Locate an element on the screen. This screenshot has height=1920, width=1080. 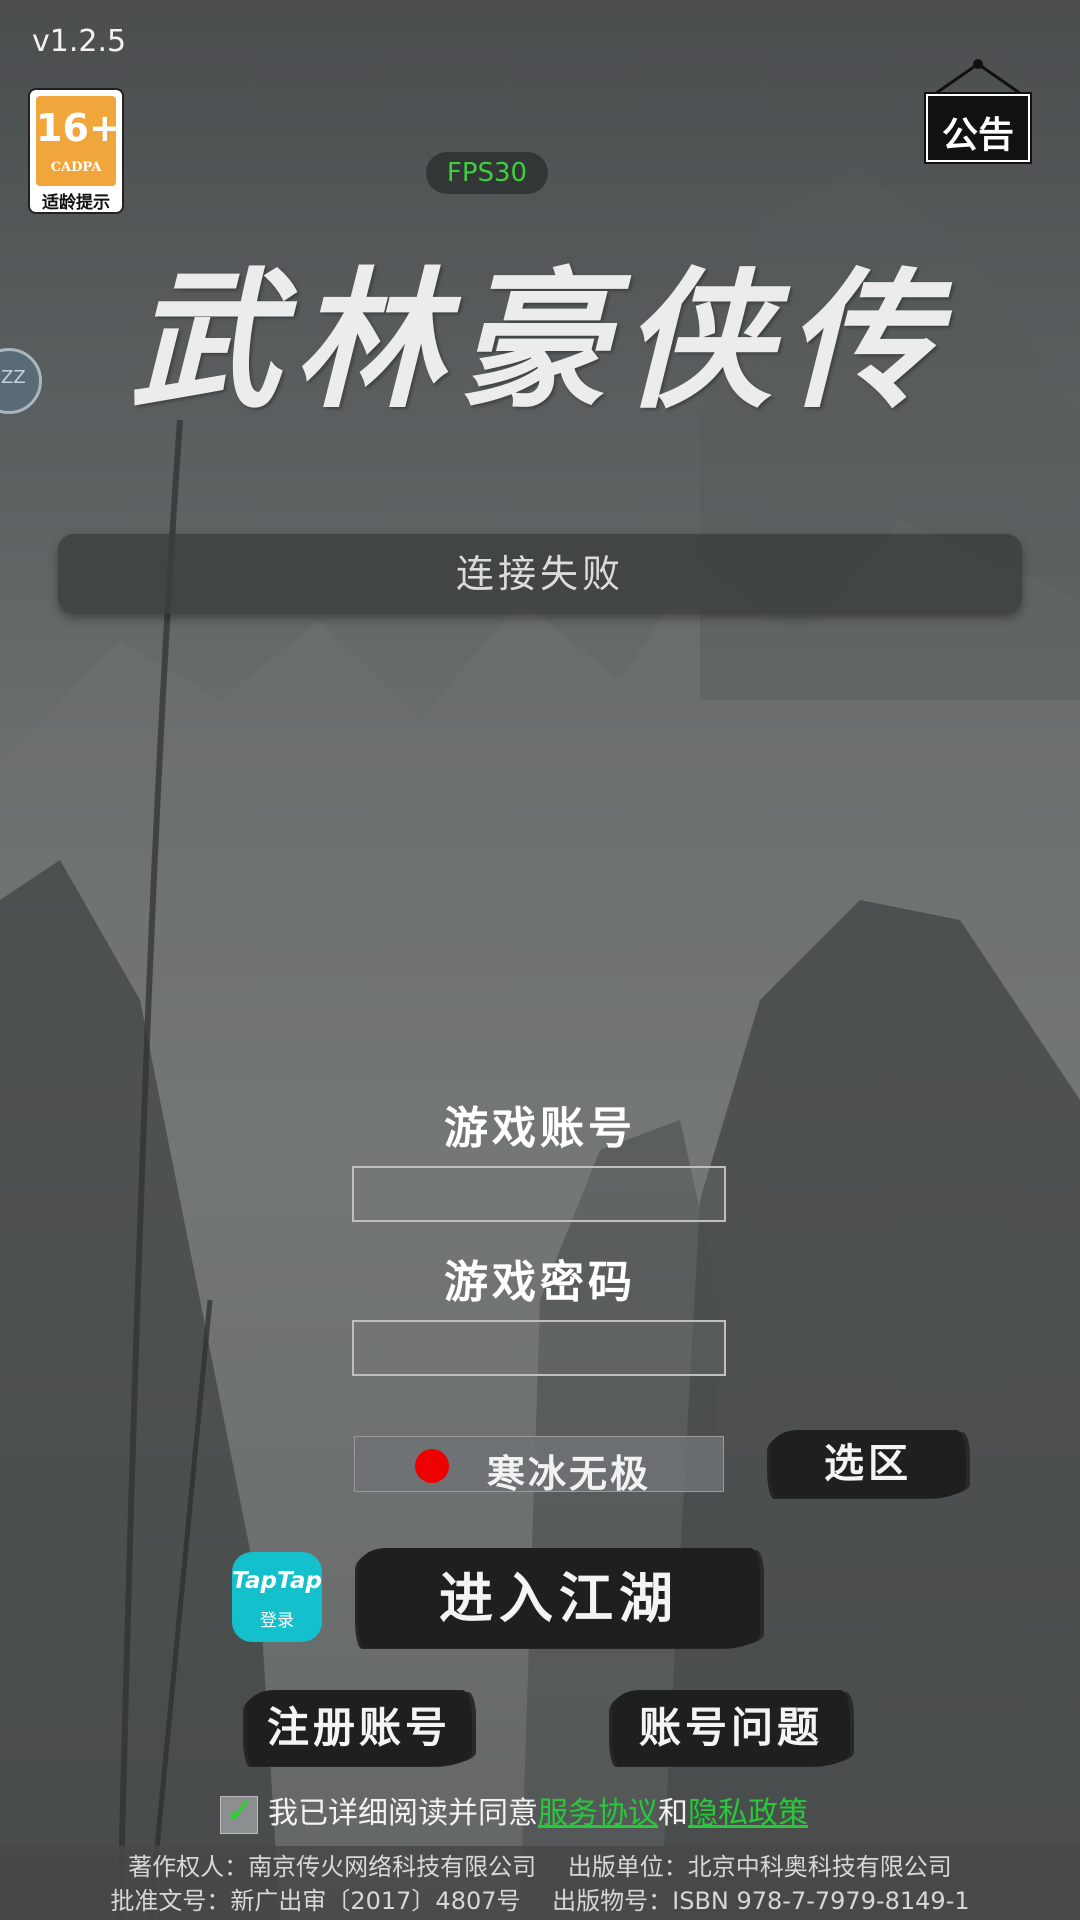
agreement-checkbox: ✓ is located at coordinates (239, 1812).